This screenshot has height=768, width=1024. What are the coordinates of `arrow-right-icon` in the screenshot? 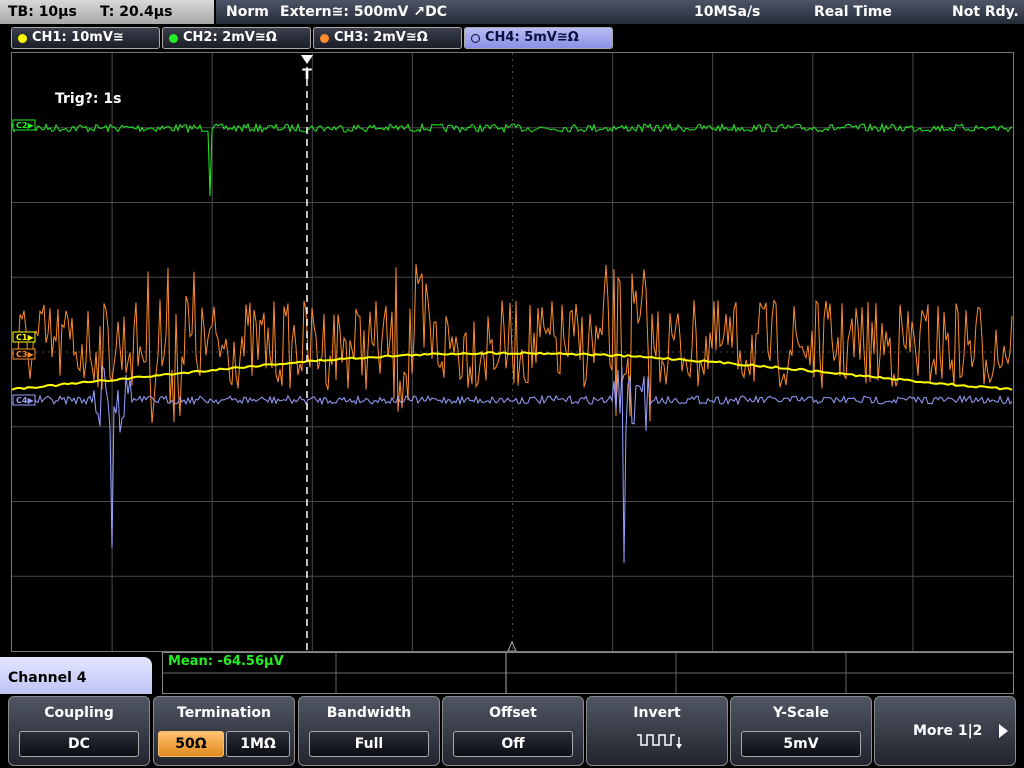 It's located at (1003, 731).